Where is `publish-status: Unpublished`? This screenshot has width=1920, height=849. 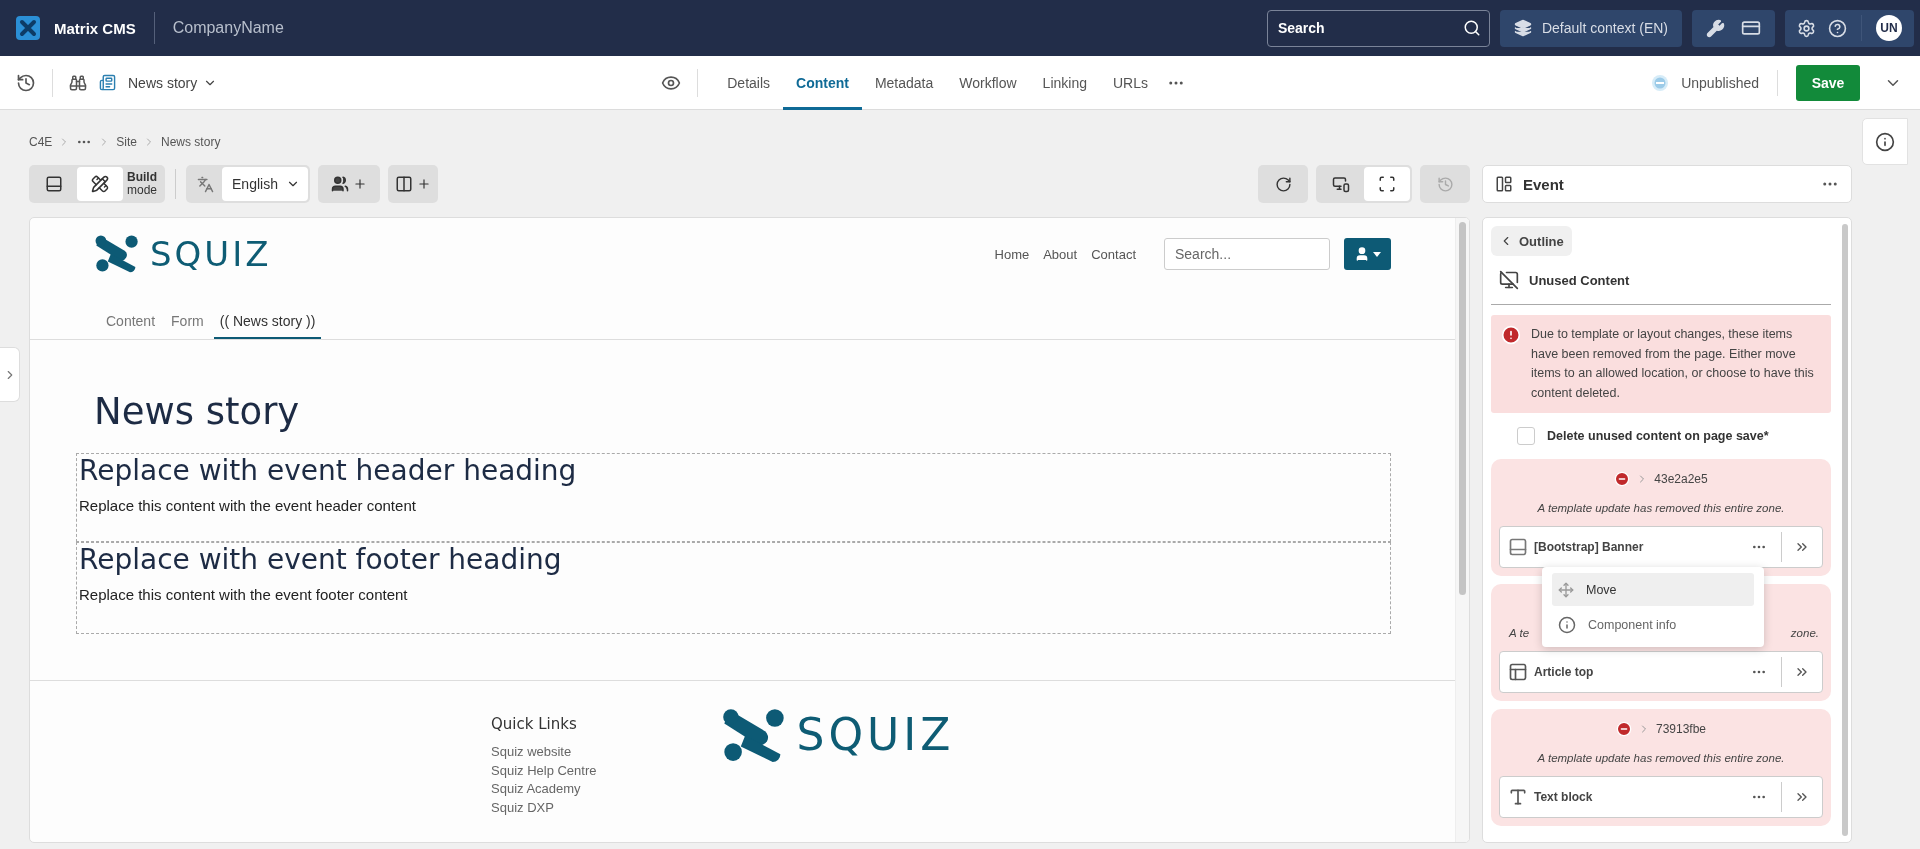 publish-status: Unpublished is located at coordinates (1720, 82).